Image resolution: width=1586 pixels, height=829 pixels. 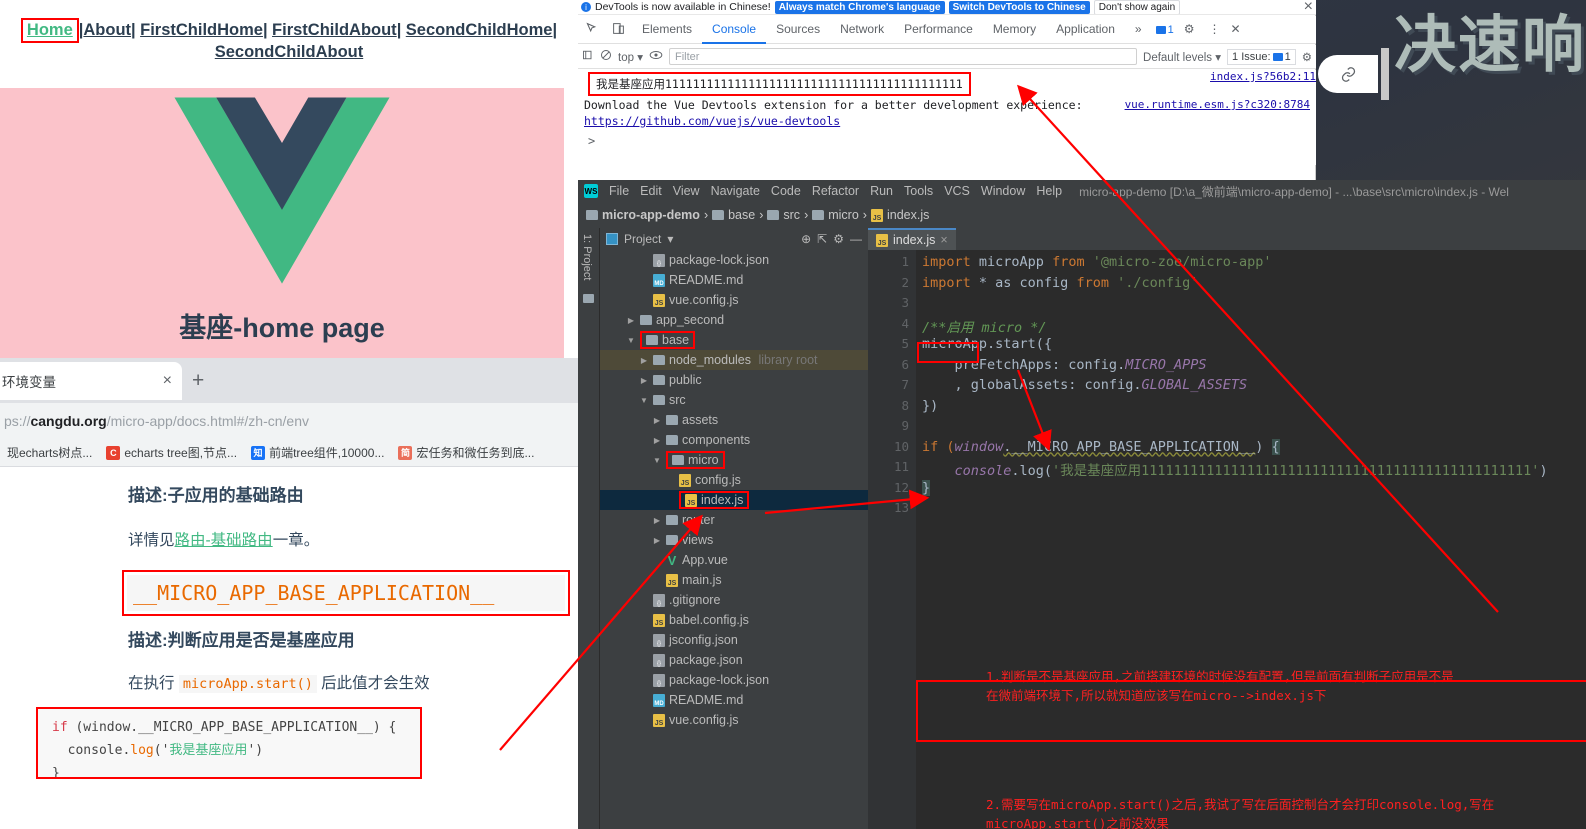 I want to click on tree-item-router: ▶ router, so click(x=734, y=520).